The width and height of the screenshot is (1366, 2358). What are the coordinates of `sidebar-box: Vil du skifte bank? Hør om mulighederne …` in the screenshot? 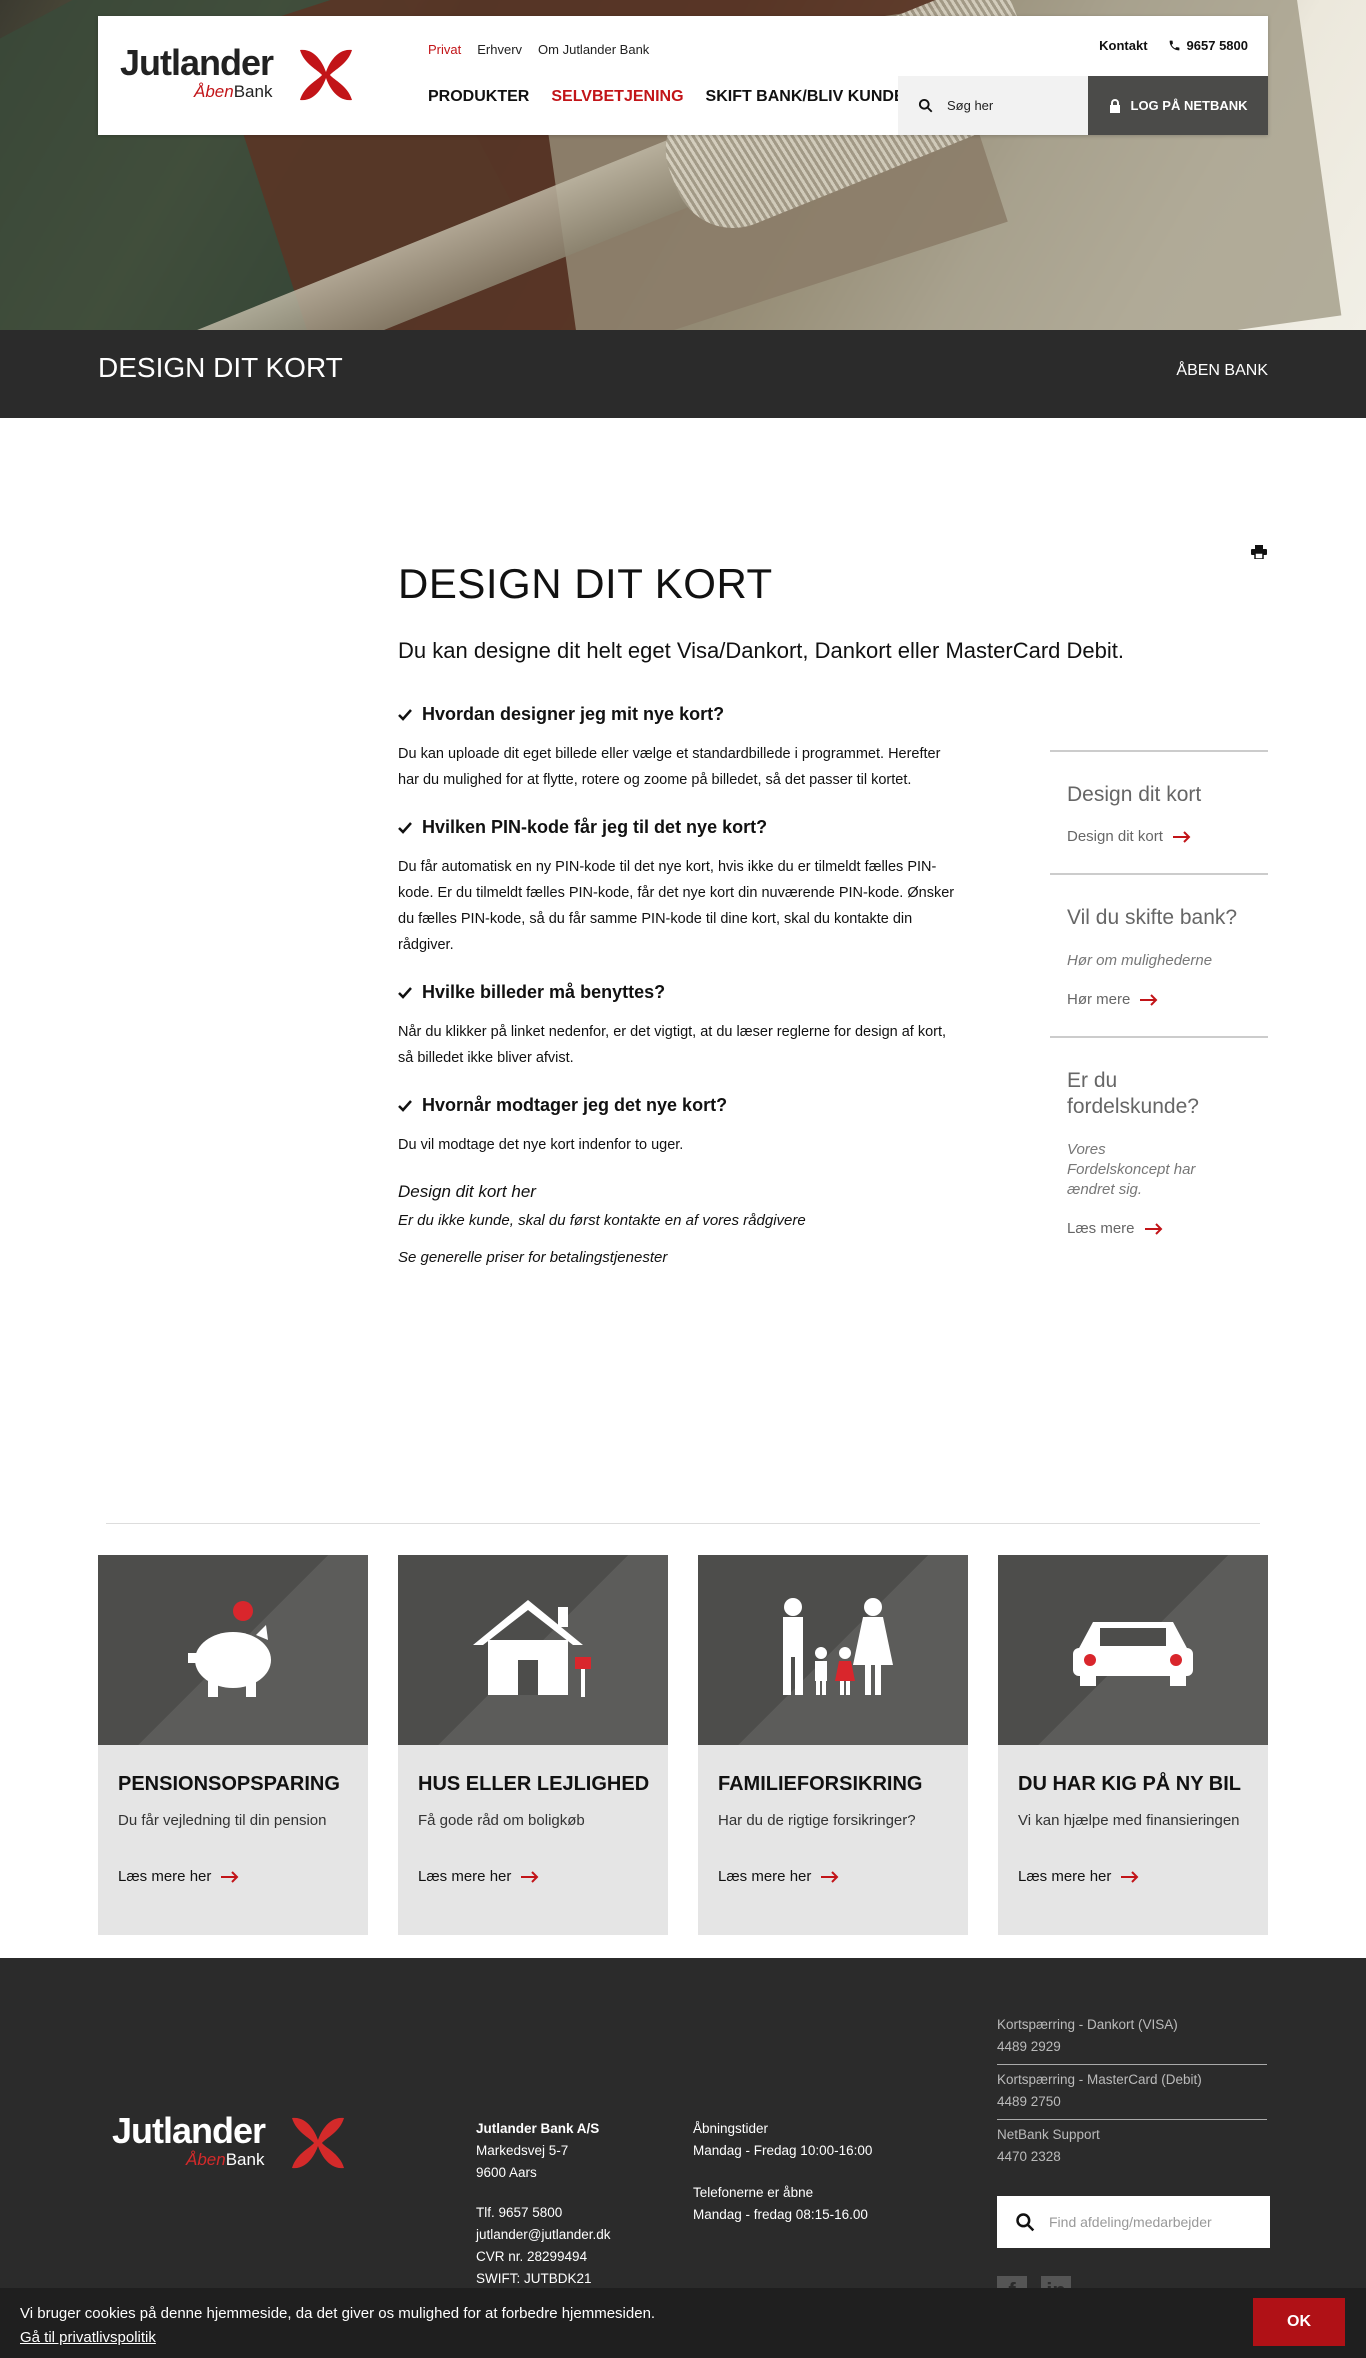 It's located at (1159, 954).